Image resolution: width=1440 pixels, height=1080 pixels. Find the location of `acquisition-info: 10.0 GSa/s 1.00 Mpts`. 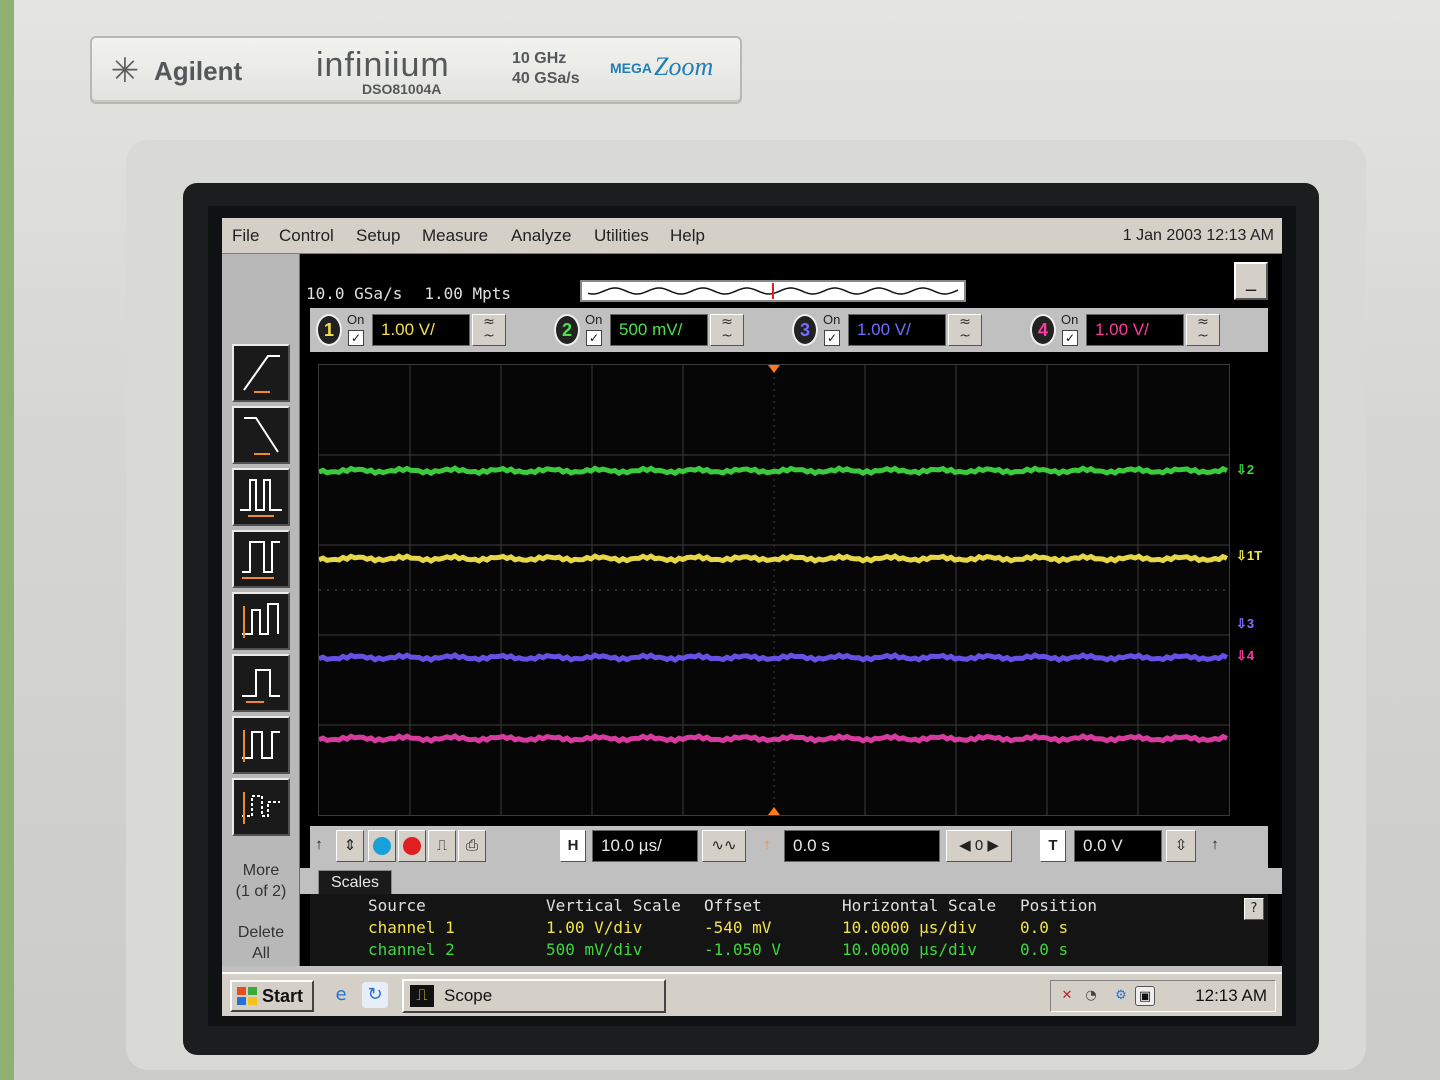

acquisition-info: 10.0 GSa/s 1.00 Mpts is located at coordinates (408, 293).